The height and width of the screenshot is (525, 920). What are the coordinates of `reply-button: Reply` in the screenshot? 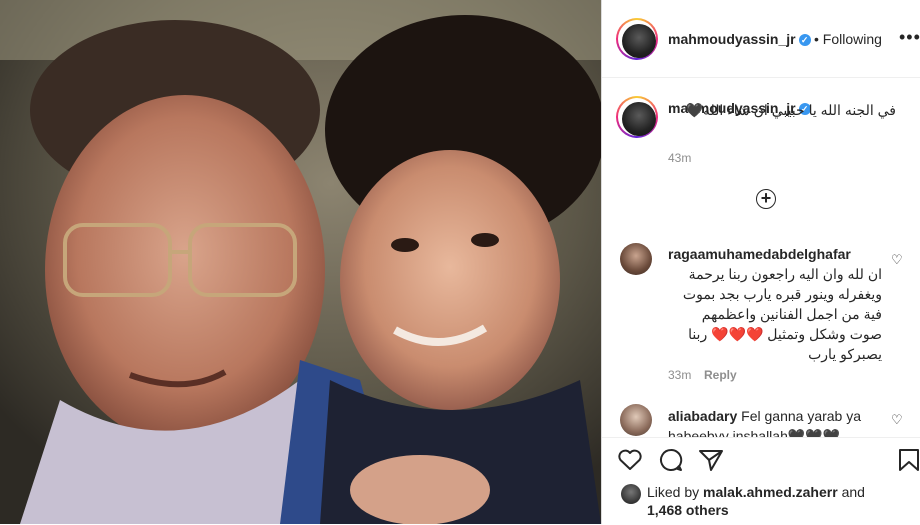 It's located at (720, 375).